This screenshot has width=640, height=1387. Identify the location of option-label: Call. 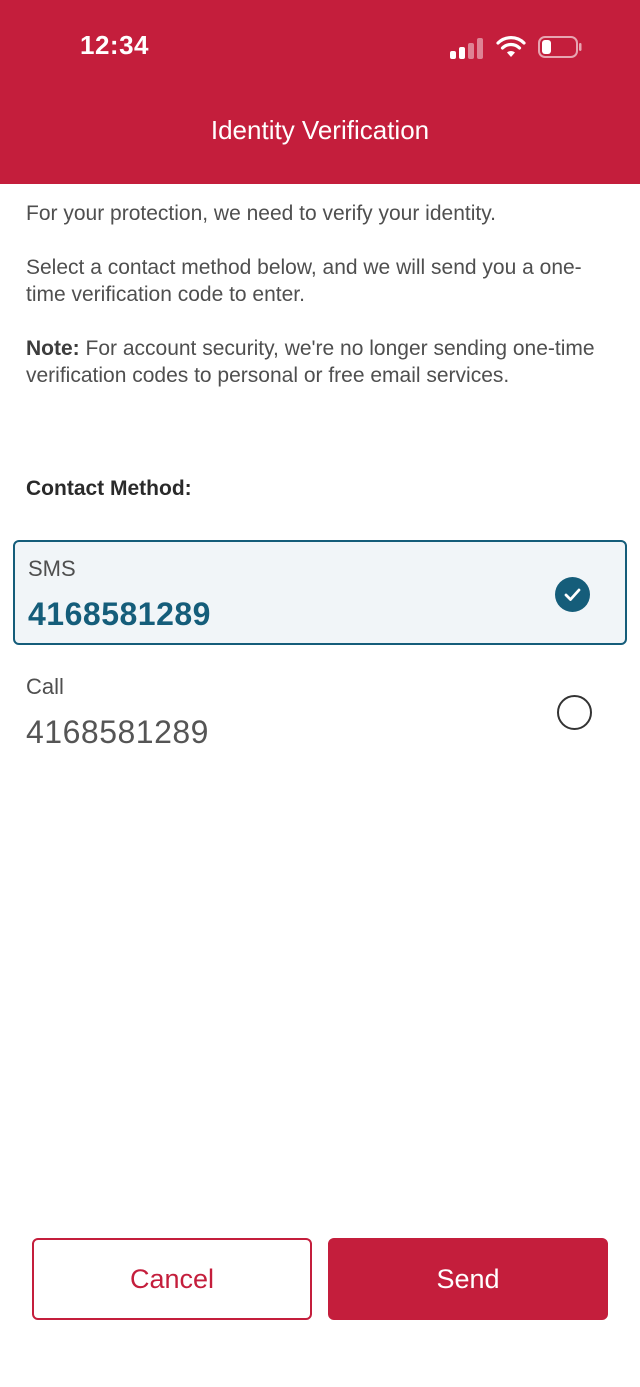
(45, 686).